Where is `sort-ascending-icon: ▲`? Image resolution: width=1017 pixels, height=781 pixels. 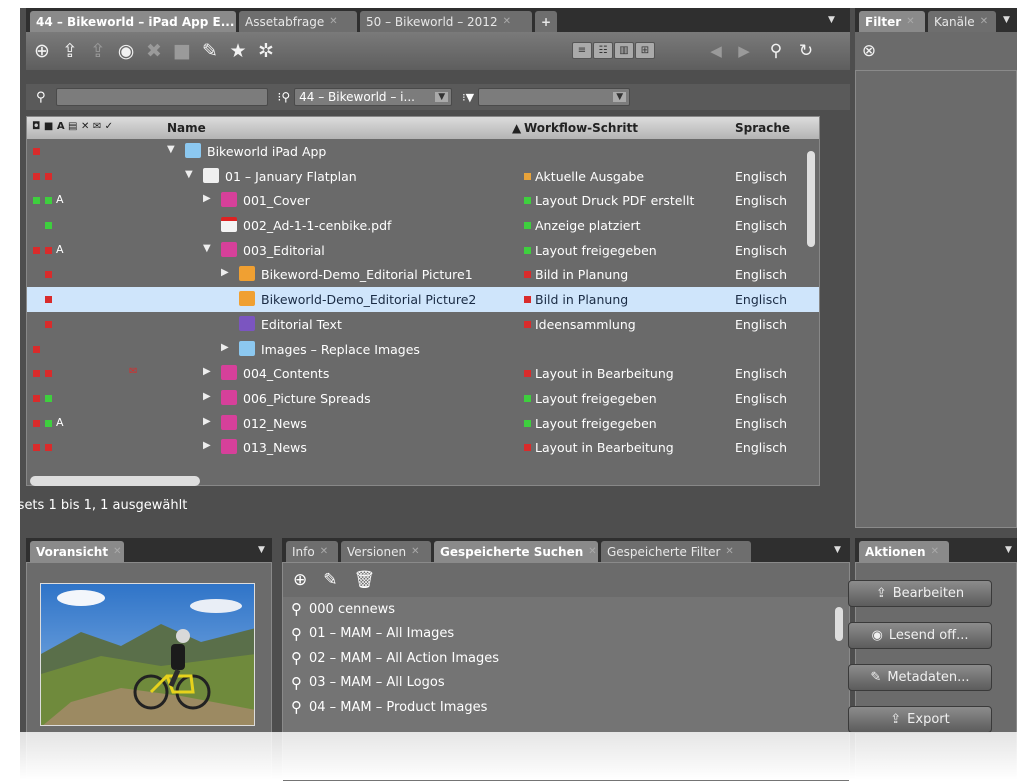
sort-ascending-icon: ▲ is located at coordinates (516, 128).